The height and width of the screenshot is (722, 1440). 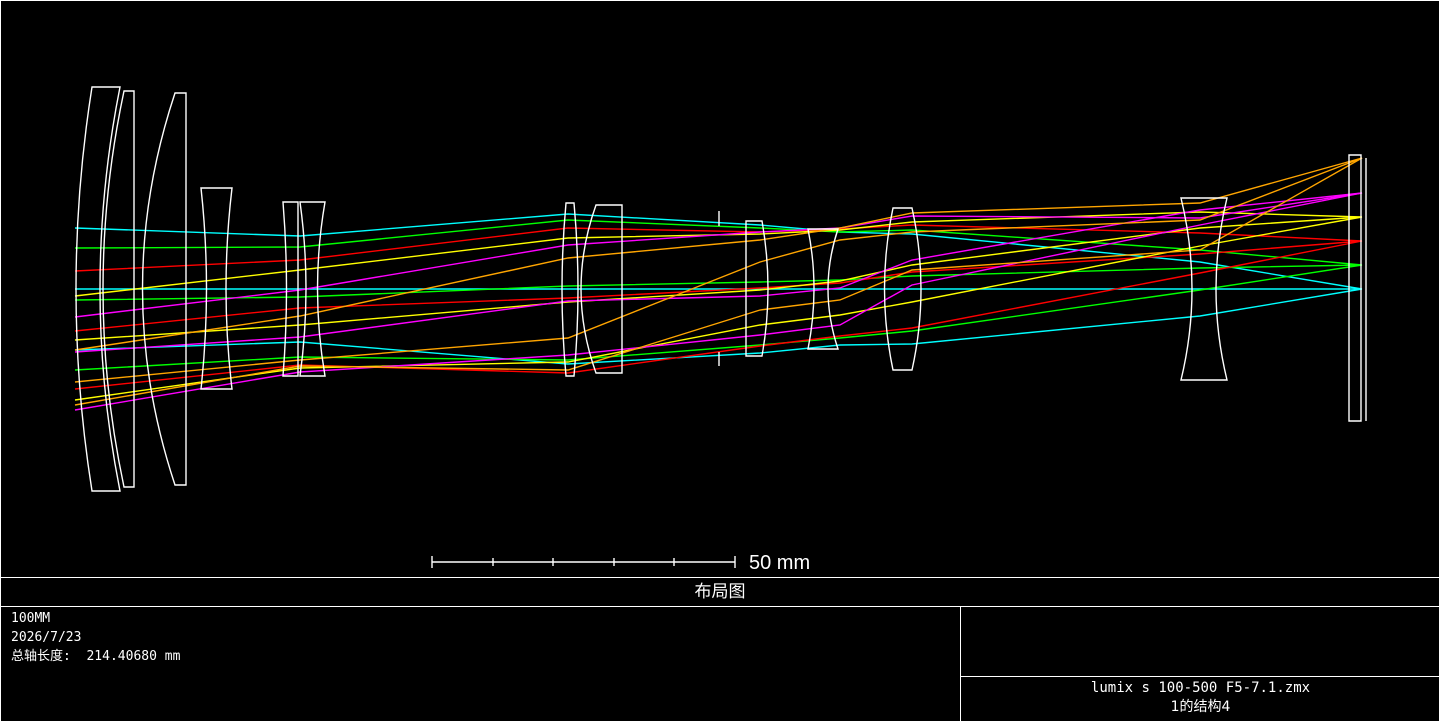 What do you see at coordinates (779, 563) in the screenshot?
I see `scale-bar-label: 50 mm` at bounding box center [779, 563].